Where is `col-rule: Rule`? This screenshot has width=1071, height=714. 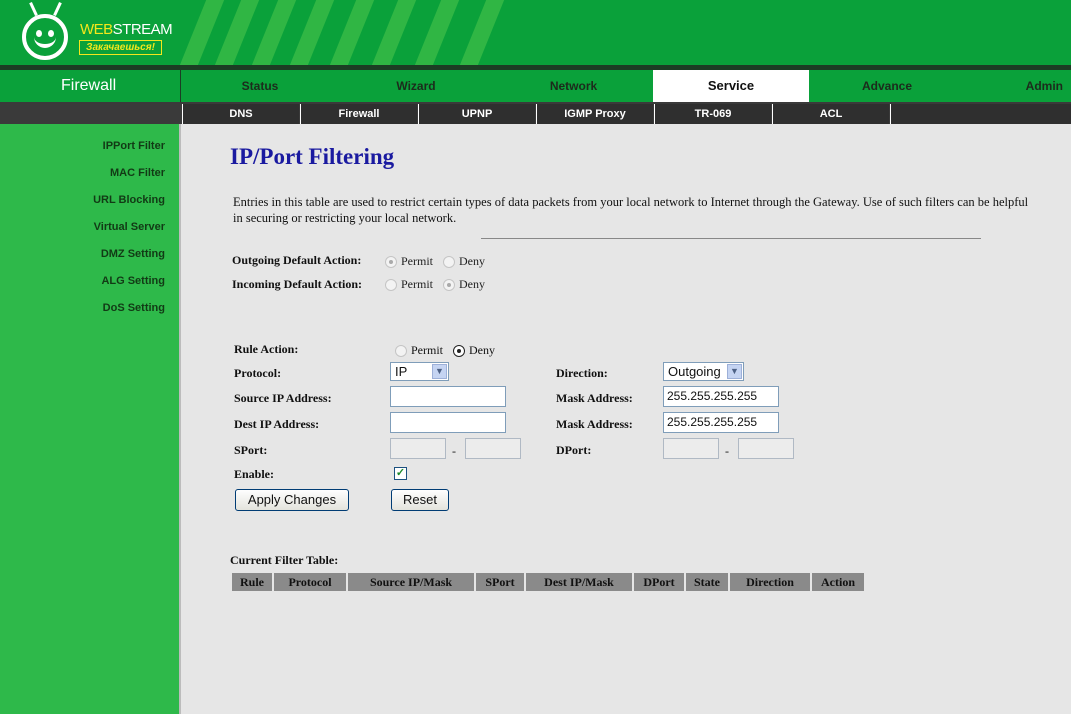
col-rule: Rule is located at coordinates (252, 582).